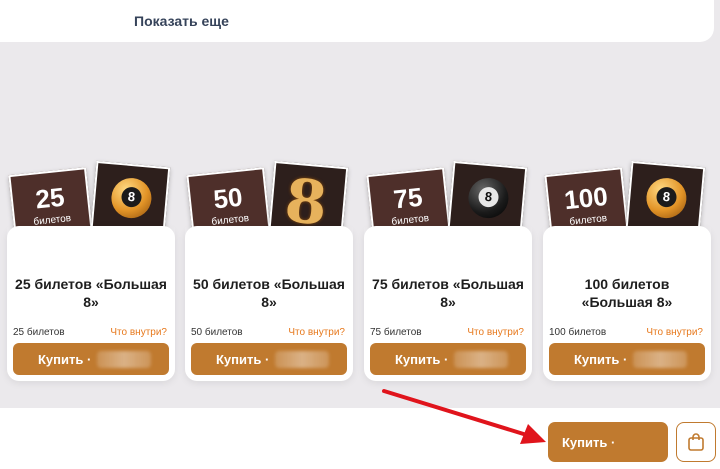 This screenshot has height=469, width=720. I want to click on card-ticket-count: 75 билетов, so click(396, 332).